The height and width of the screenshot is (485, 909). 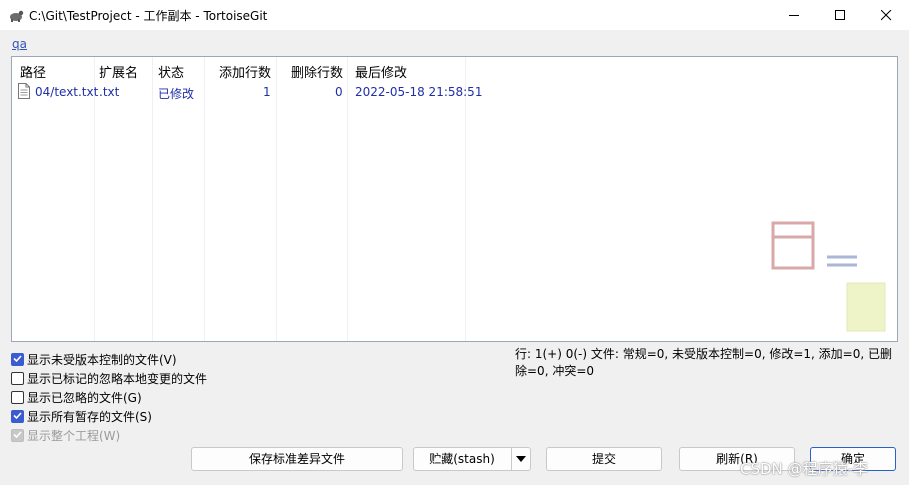 I want to click on minimize-button, so click(x=794, y=15).